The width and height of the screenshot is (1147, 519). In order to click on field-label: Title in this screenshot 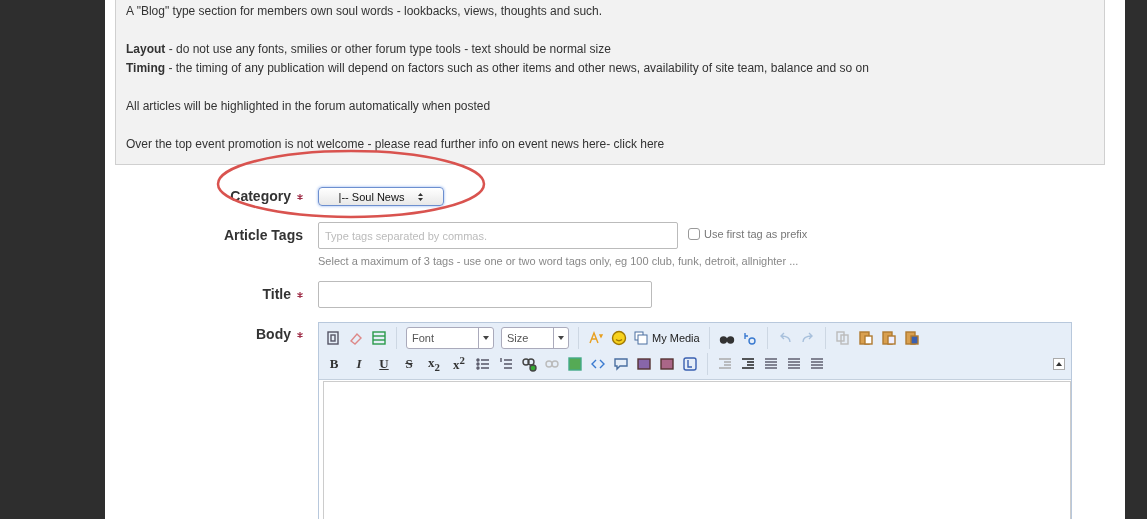, I will do `click(276, 294)`.